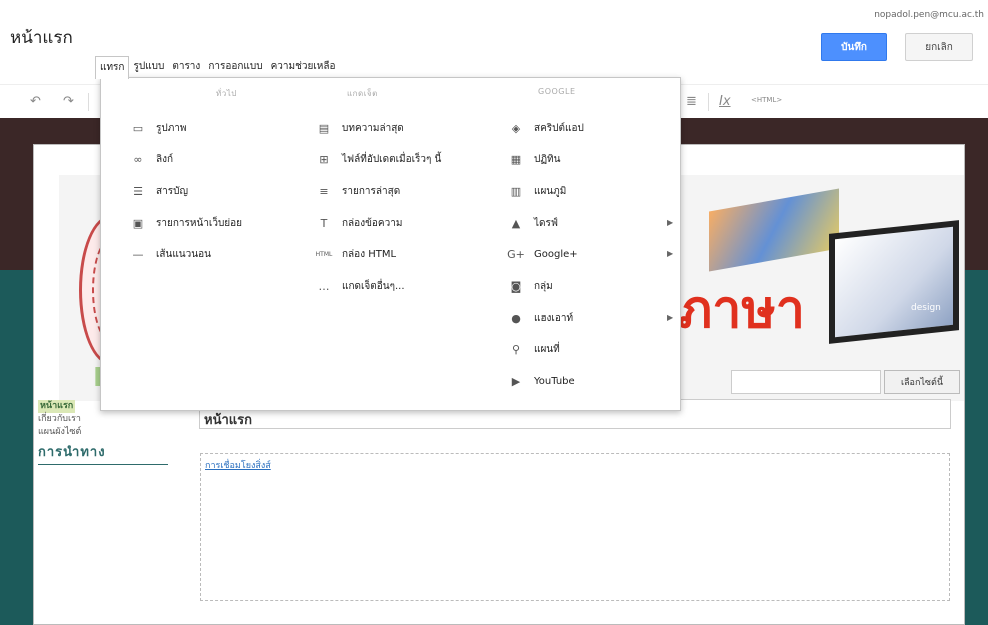  Describe the element at coordinates (359, 223) in the screenshot. I see `insert-text-box: T กล่องข้อความ` at that location.